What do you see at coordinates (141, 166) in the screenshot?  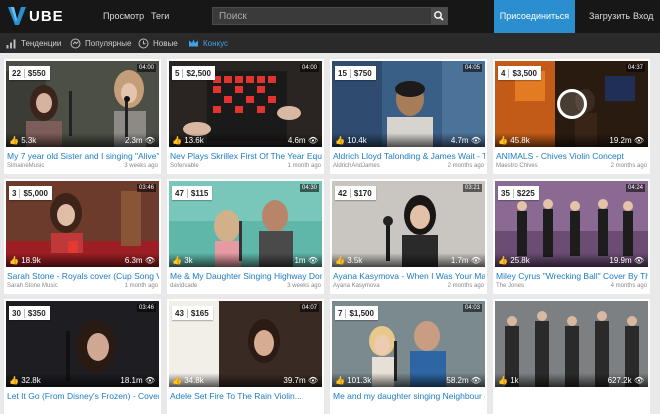 I see `video-age: 3 weeks ago` at bounding box center [141, 166].